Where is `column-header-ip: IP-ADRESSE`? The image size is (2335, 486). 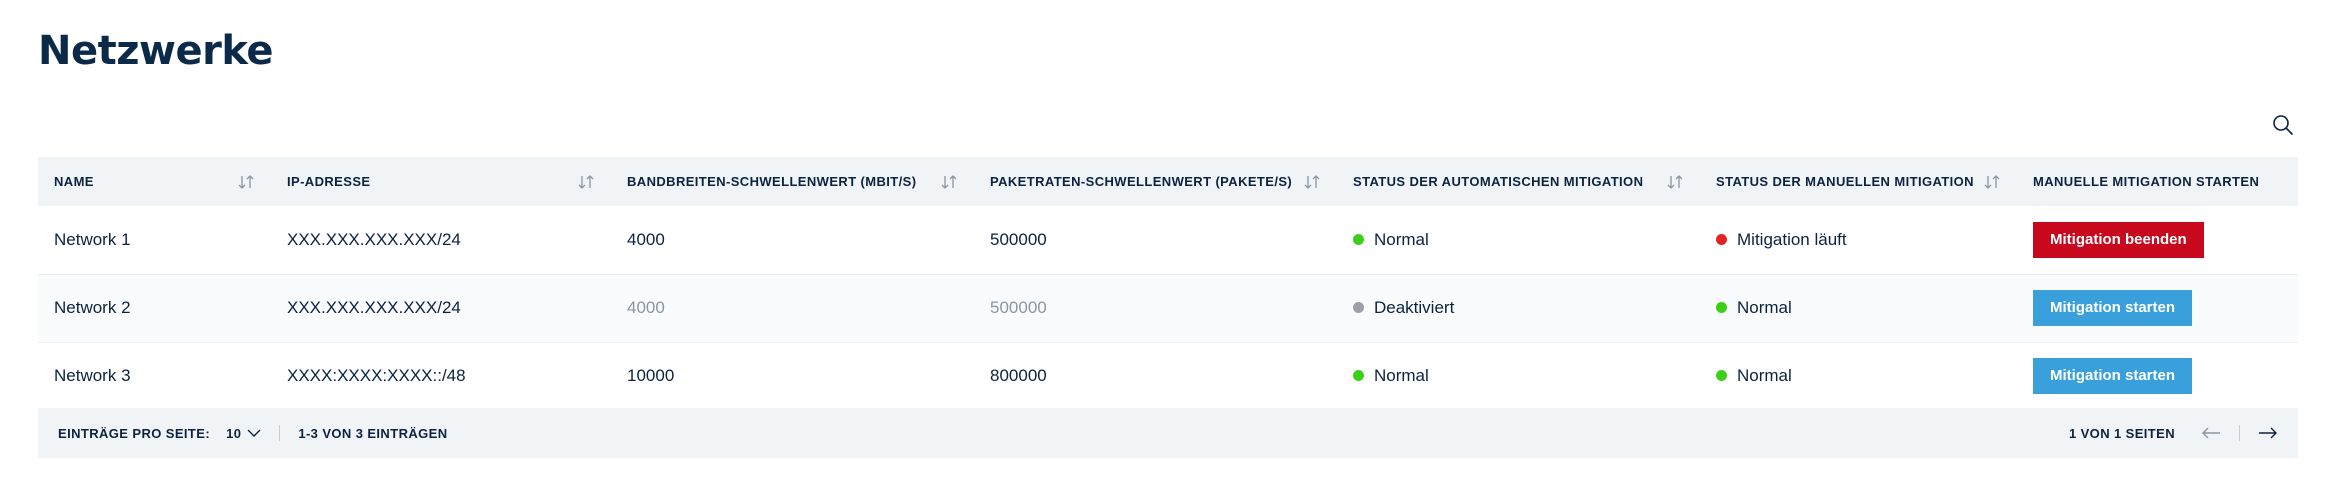 column-header-ip: IP-ADRESSE is located at coordinates (441, 181).